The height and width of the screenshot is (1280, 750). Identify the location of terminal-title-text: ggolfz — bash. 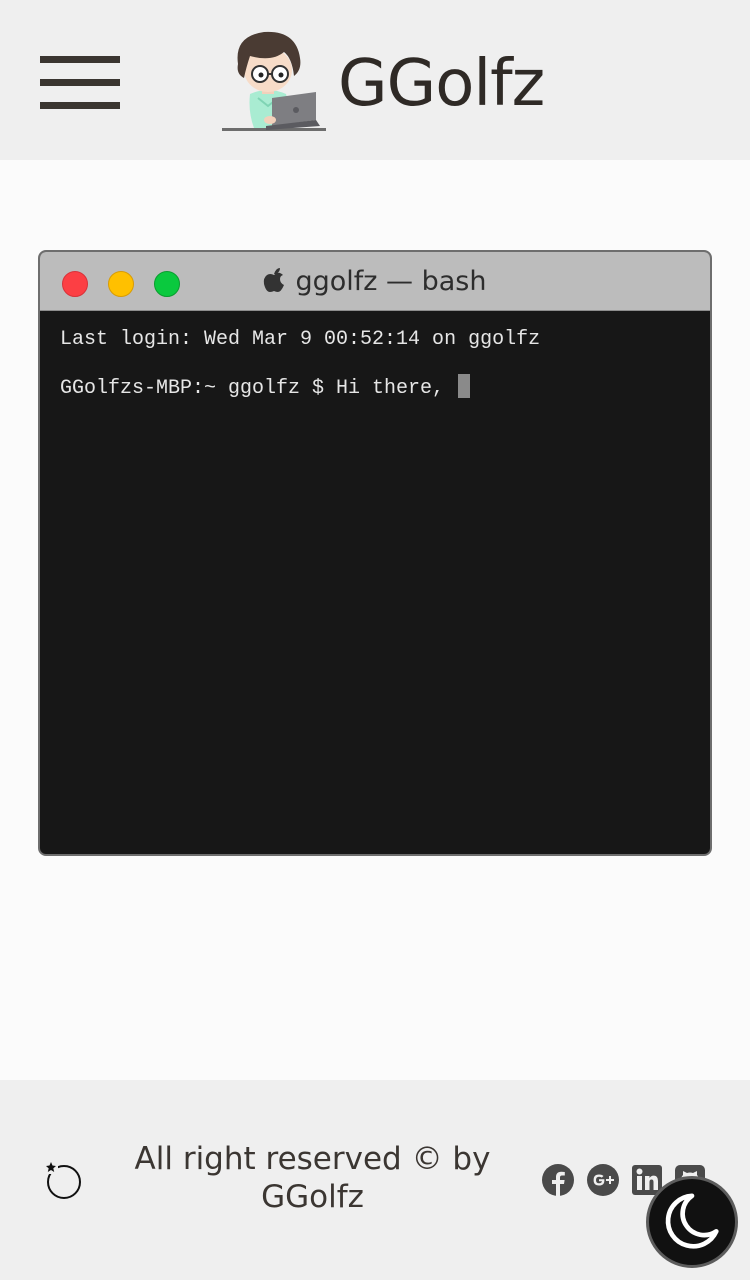
(391, 281).